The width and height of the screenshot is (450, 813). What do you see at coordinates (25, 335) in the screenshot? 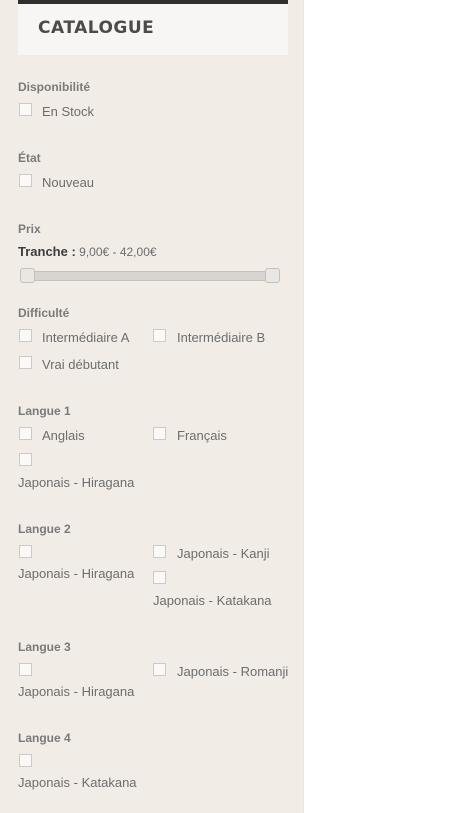
I see `checkbox-intermediaire-a` at bounding box center [25, 335].